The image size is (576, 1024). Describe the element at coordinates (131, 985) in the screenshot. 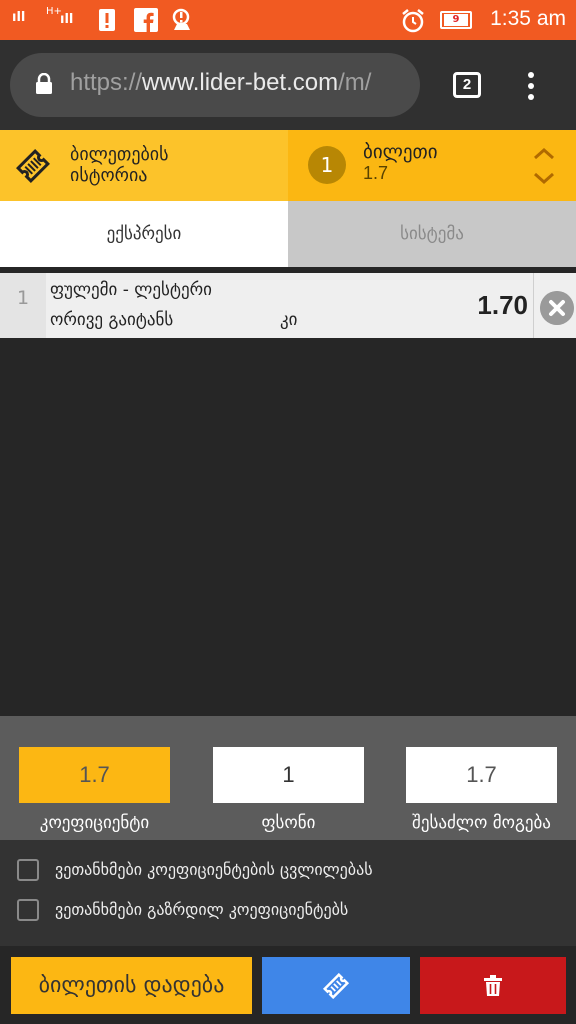

I see `place-bet-button: ბილეთის დადება` at that location.